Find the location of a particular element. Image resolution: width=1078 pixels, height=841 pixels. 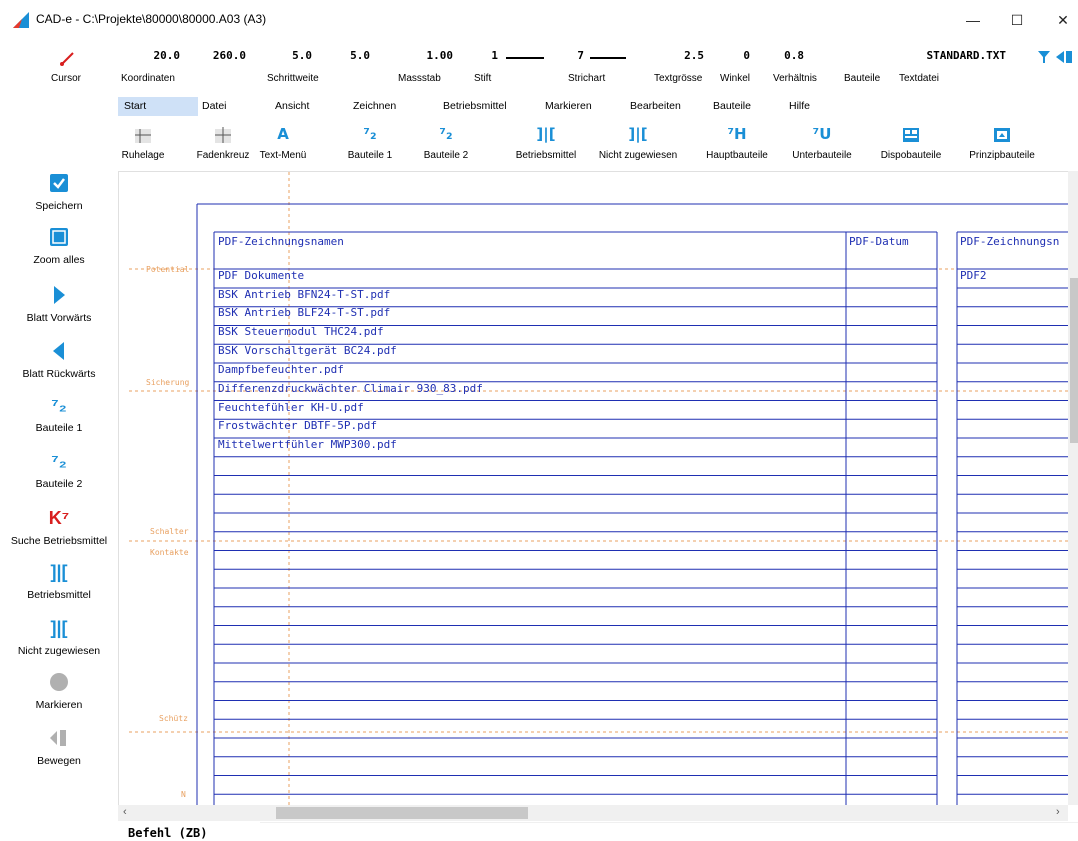

side-blatt-vorwaerts: Blatt Vorwärts is located at coordinates (59, 304).